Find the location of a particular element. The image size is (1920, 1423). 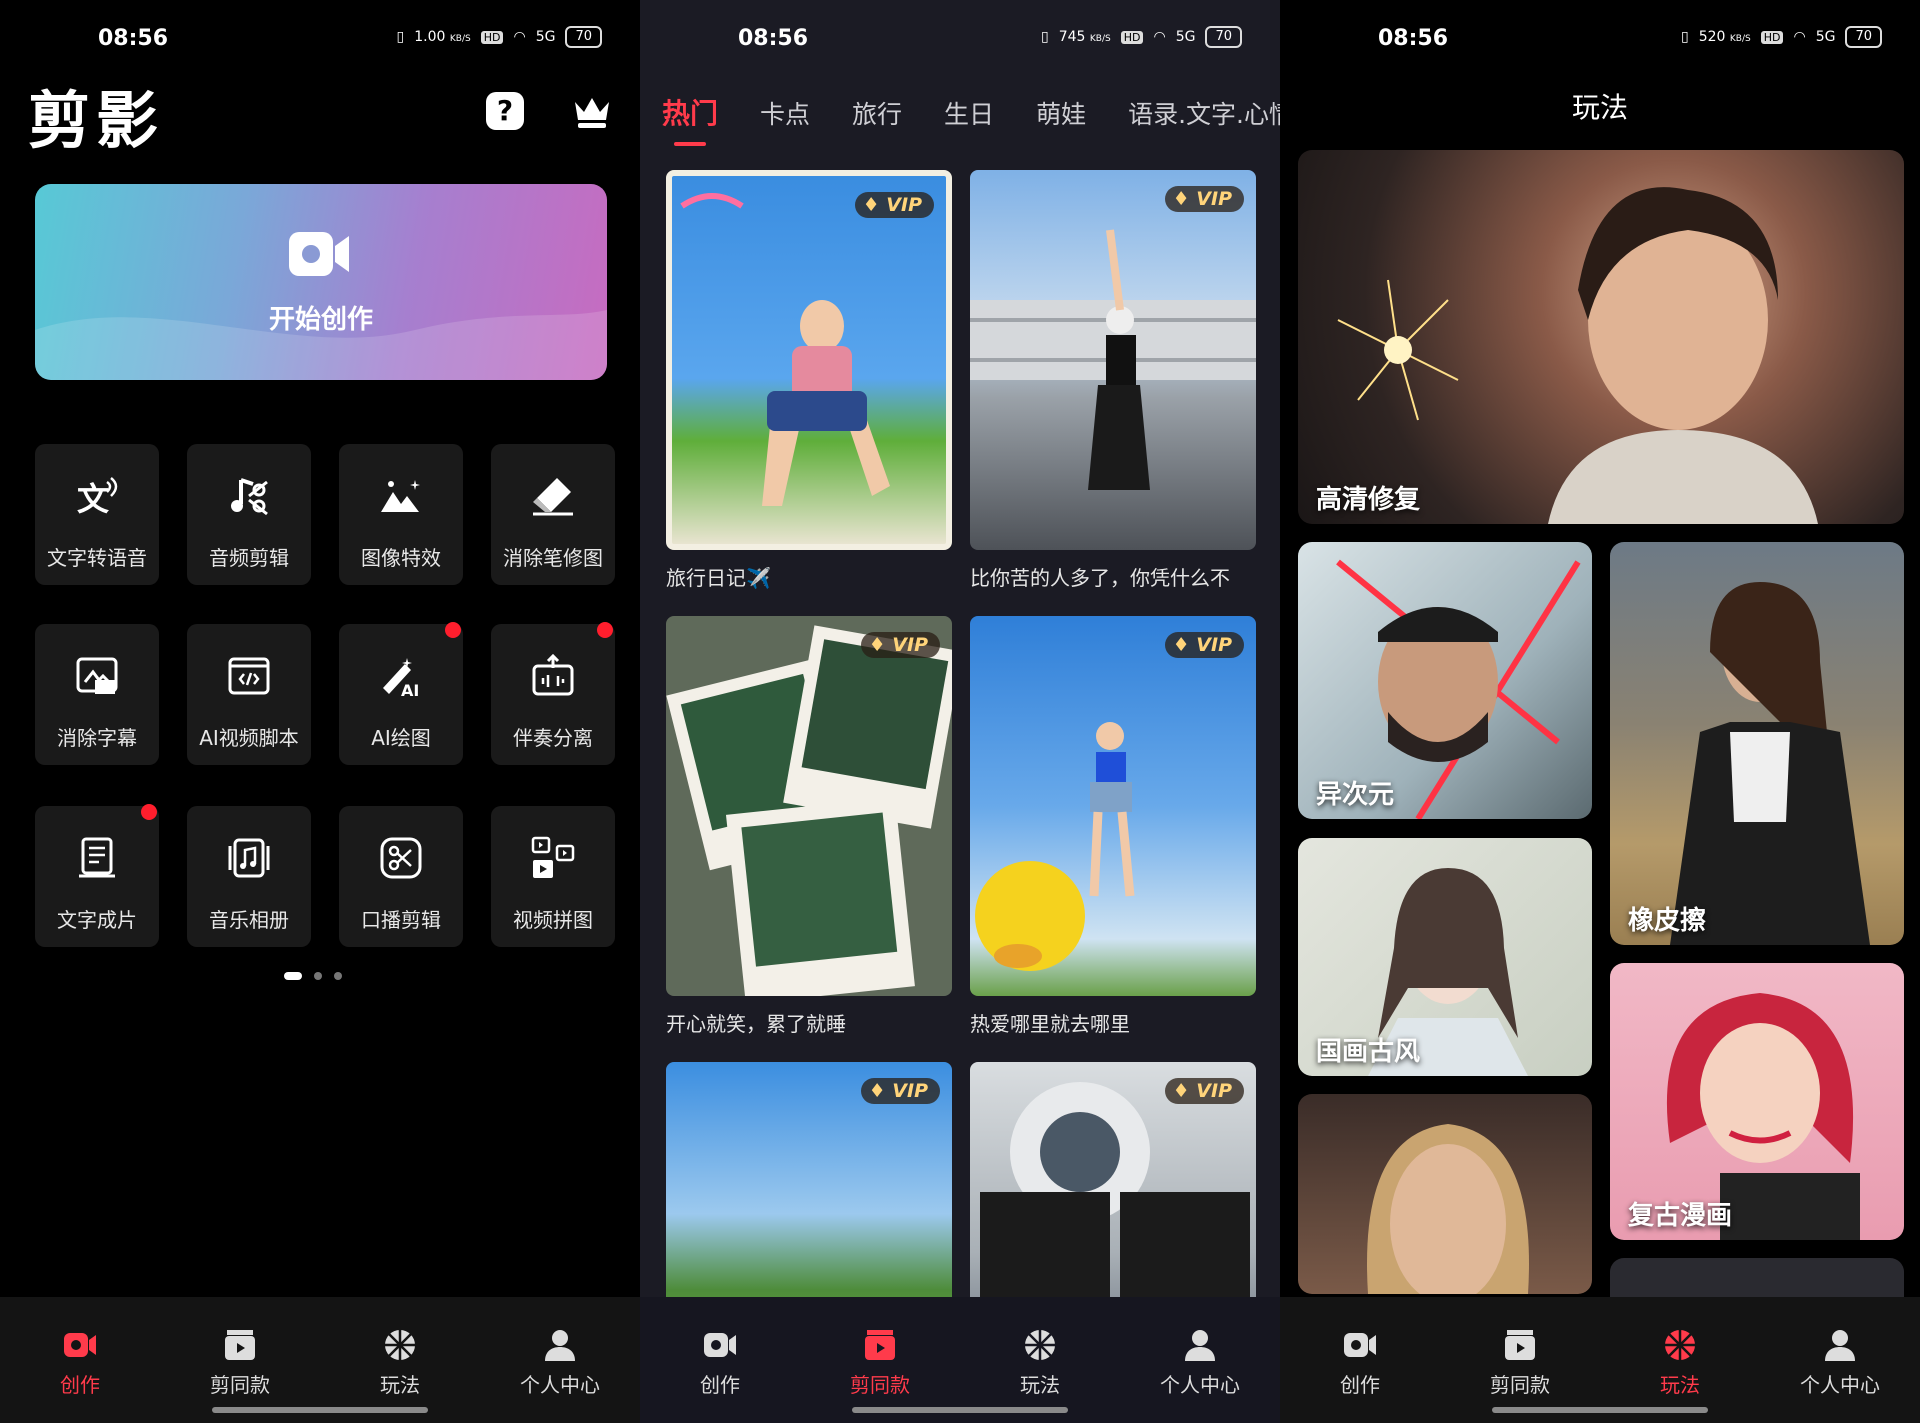

net-speed: 1.00 KB/S is located at coordinates (442, 37).